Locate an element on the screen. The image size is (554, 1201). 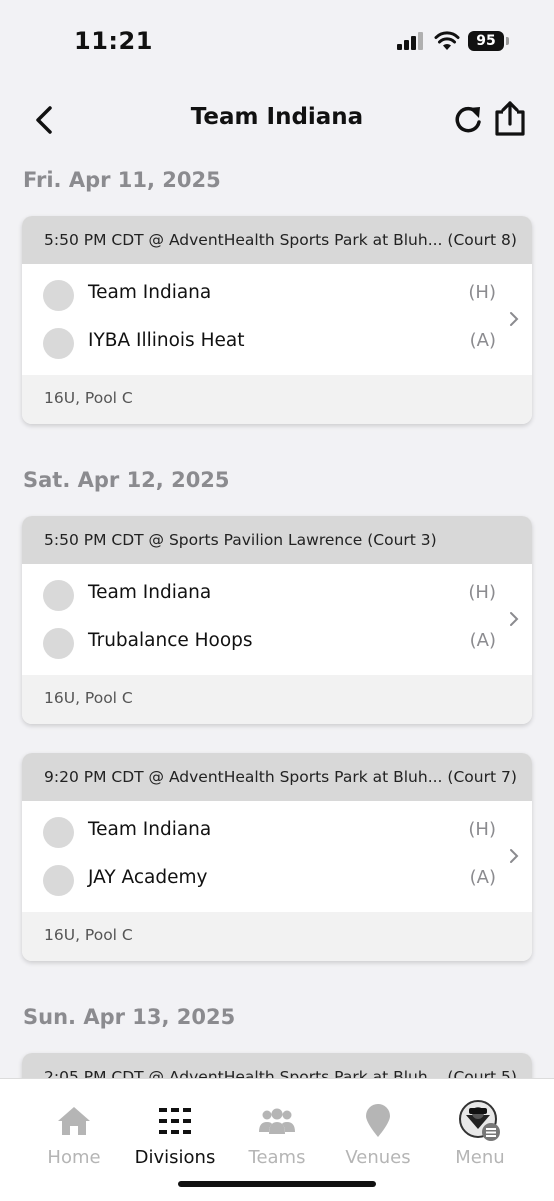
tab-divisions: Divisions is located at coordinates (175, 1134).